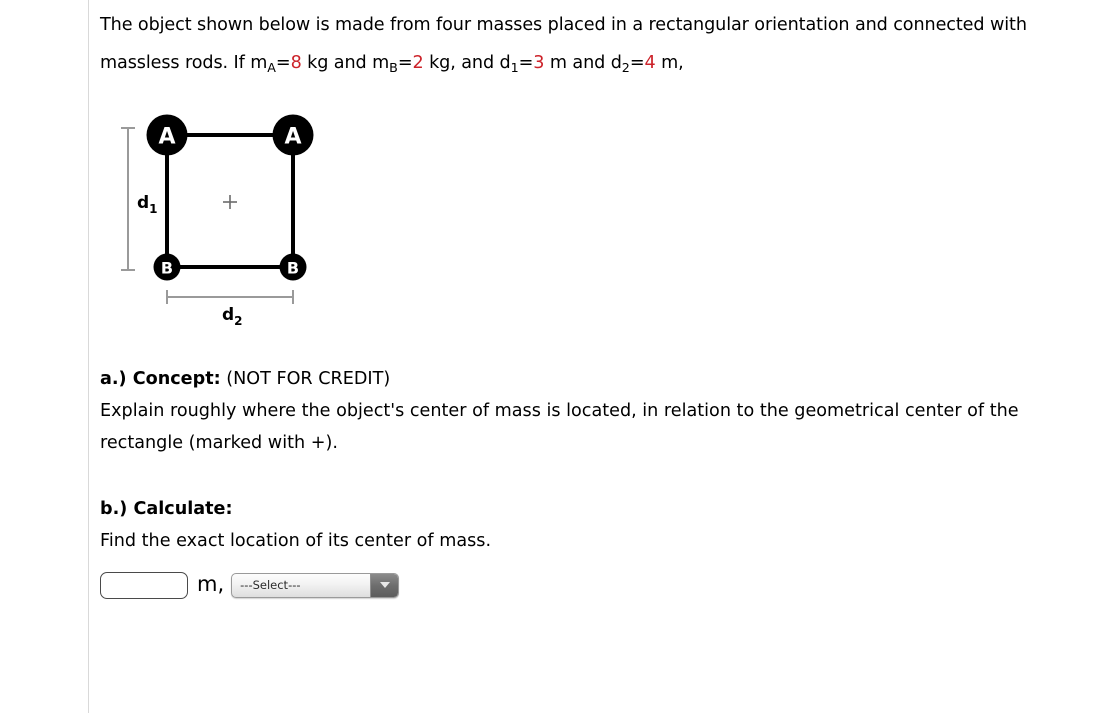 This screenshot has height=713, width=1100. I want to click on mass-label-b-bottom-right: B, so click(293, 268).